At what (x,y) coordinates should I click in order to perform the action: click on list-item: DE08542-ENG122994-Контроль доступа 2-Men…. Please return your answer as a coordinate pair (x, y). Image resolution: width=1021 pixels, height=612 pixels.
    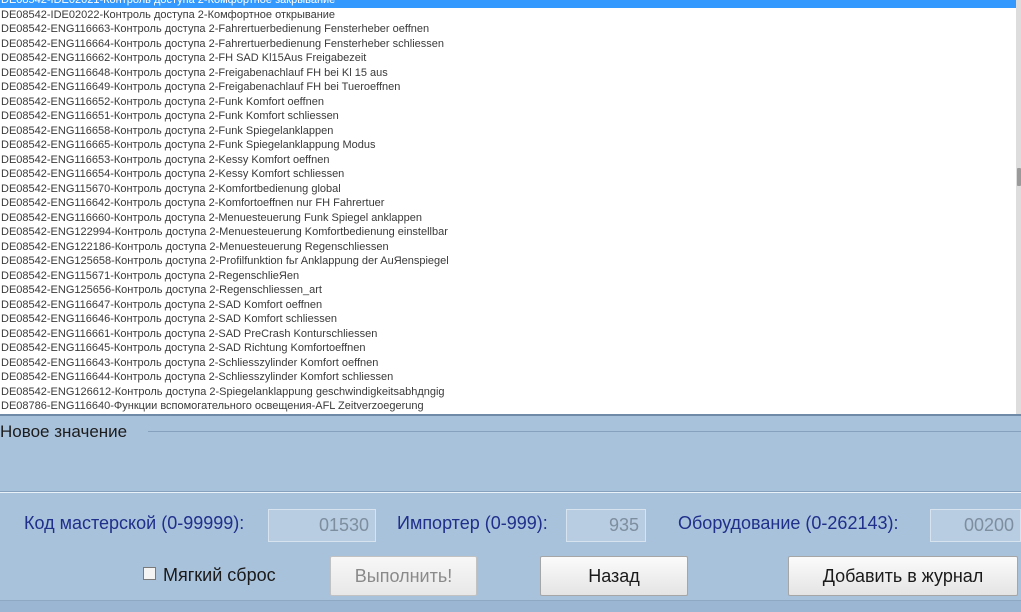
    Looking at the image, I should click on (508, 232).